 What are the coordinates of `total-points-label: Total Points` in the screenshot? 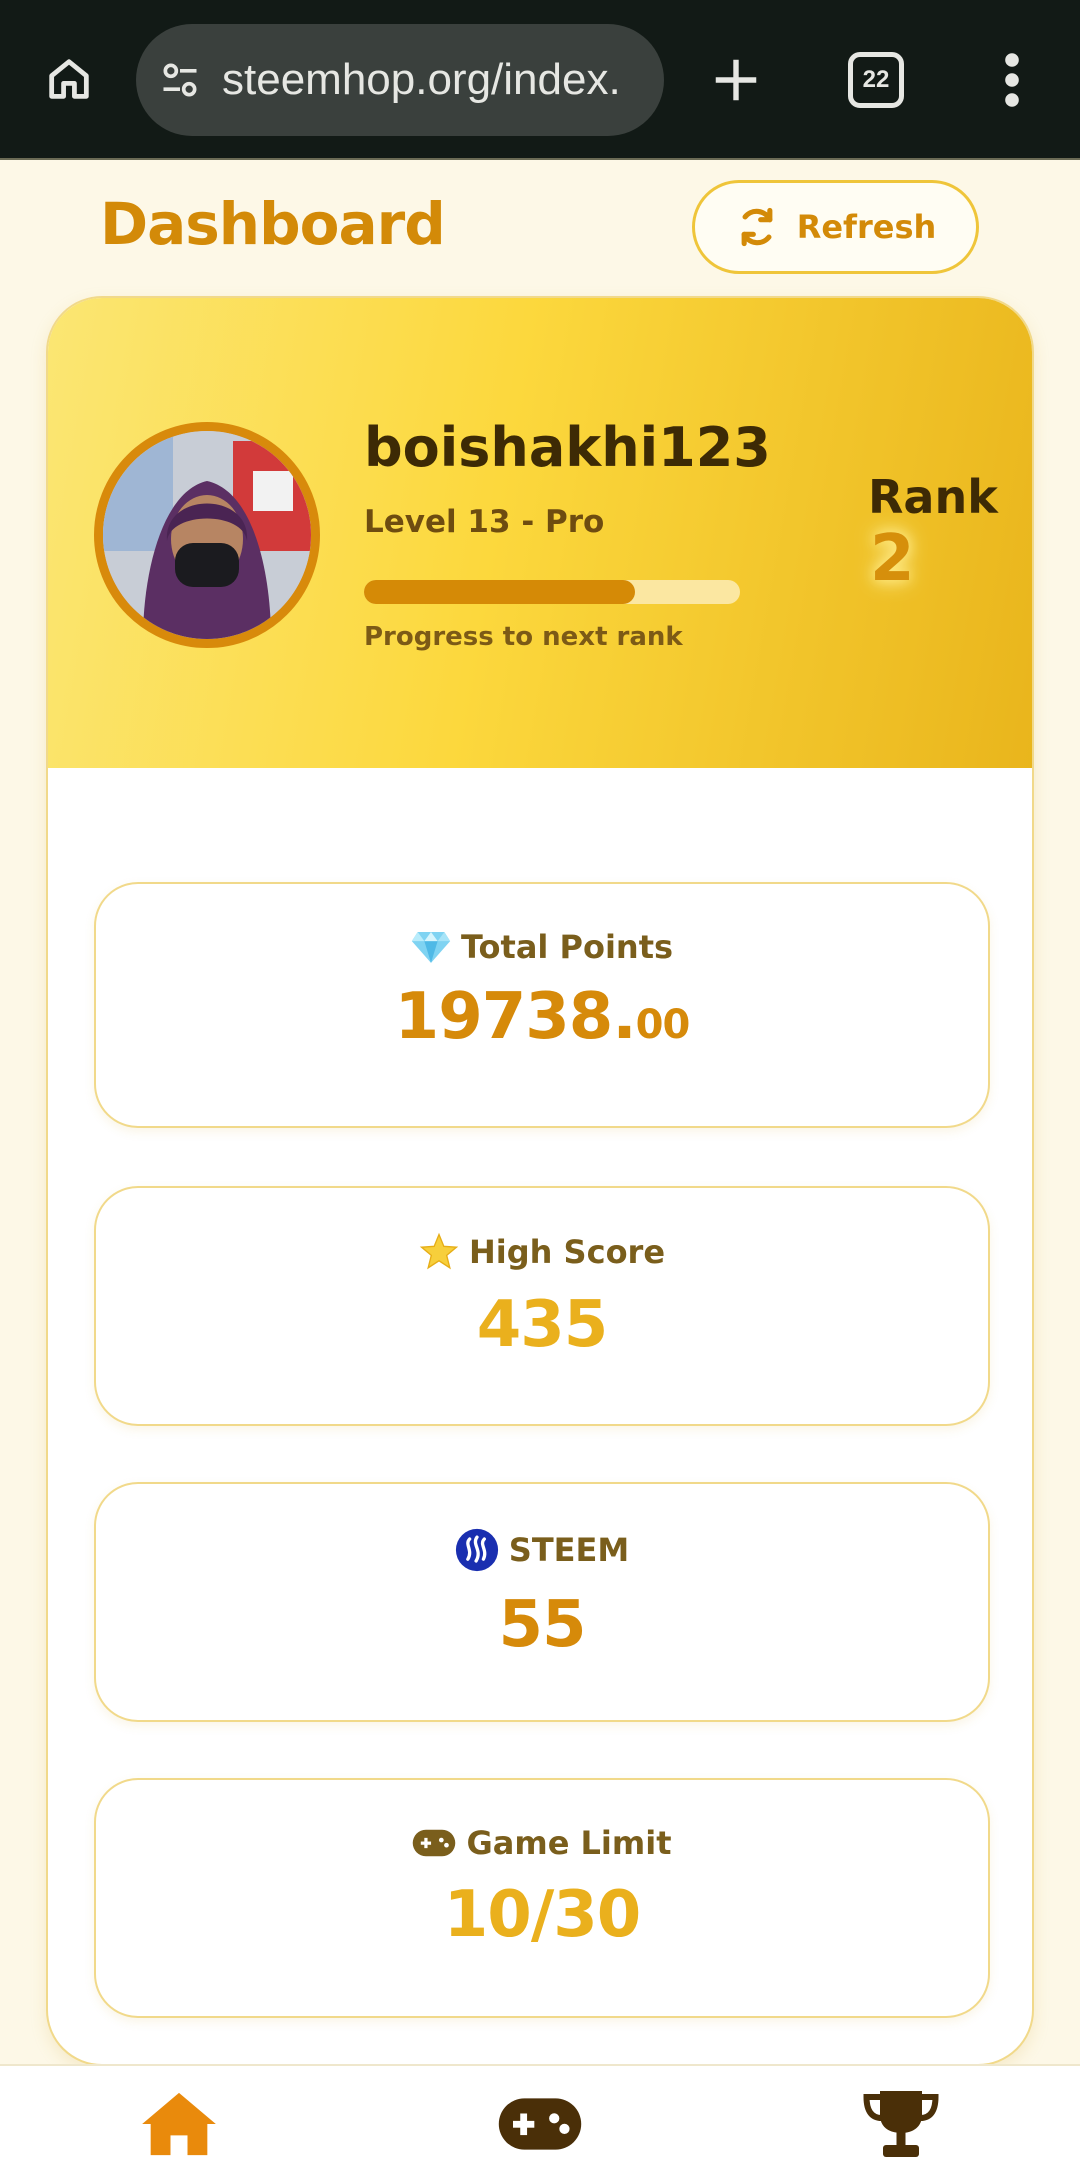 It's located at (567, 947).